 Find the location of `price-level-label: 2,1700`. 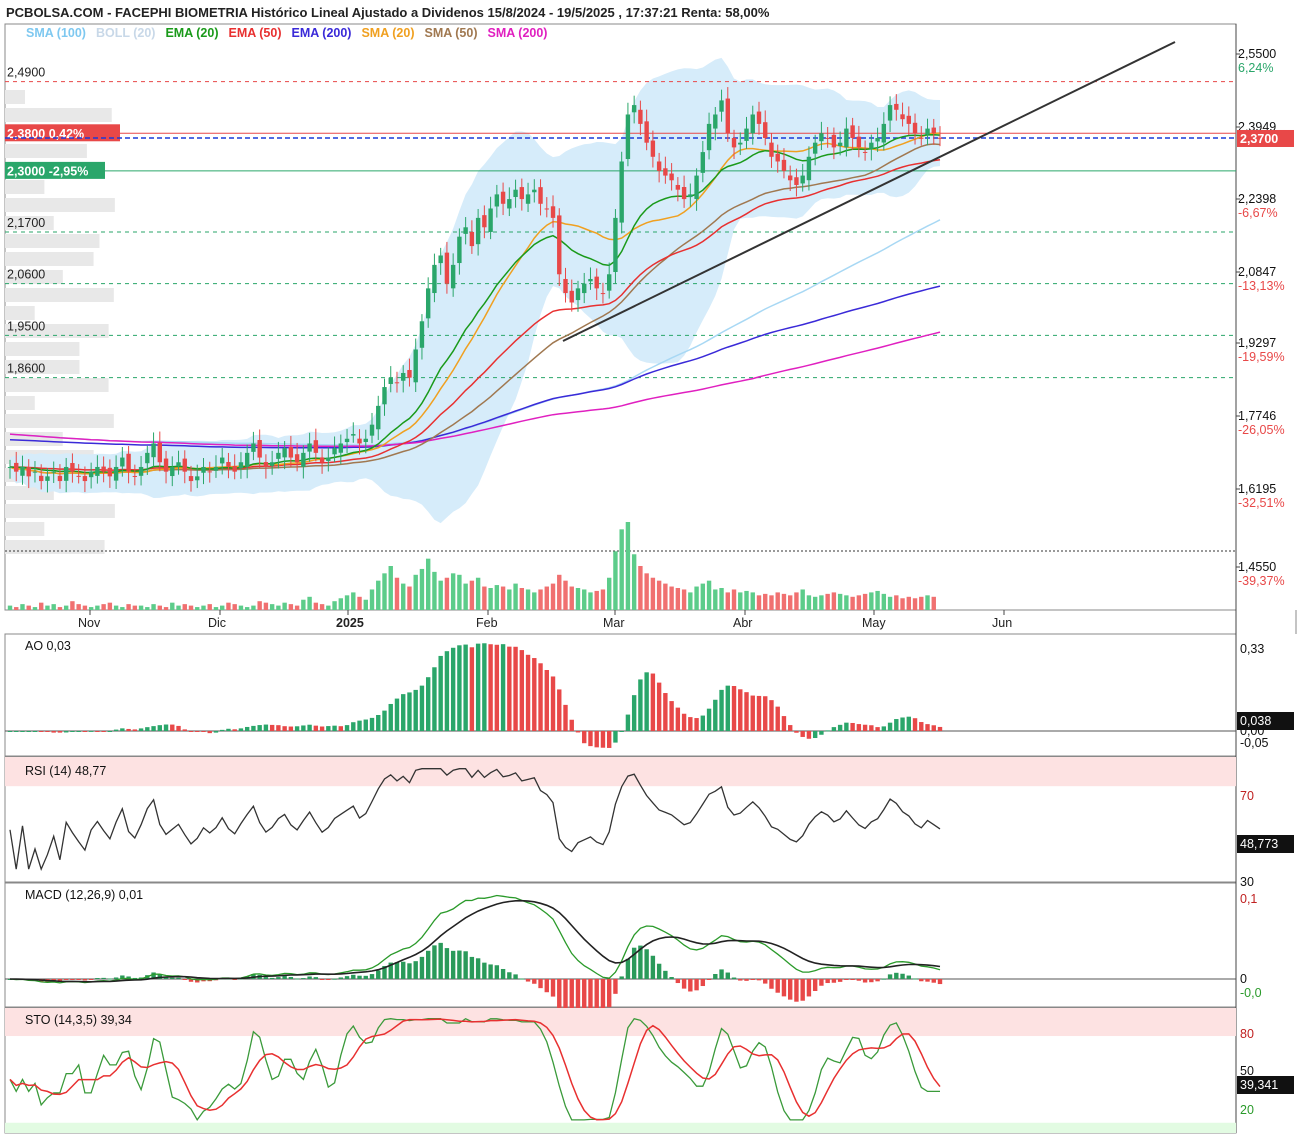

price-level-label: 2,1700 is located at coordinates (26, 223).